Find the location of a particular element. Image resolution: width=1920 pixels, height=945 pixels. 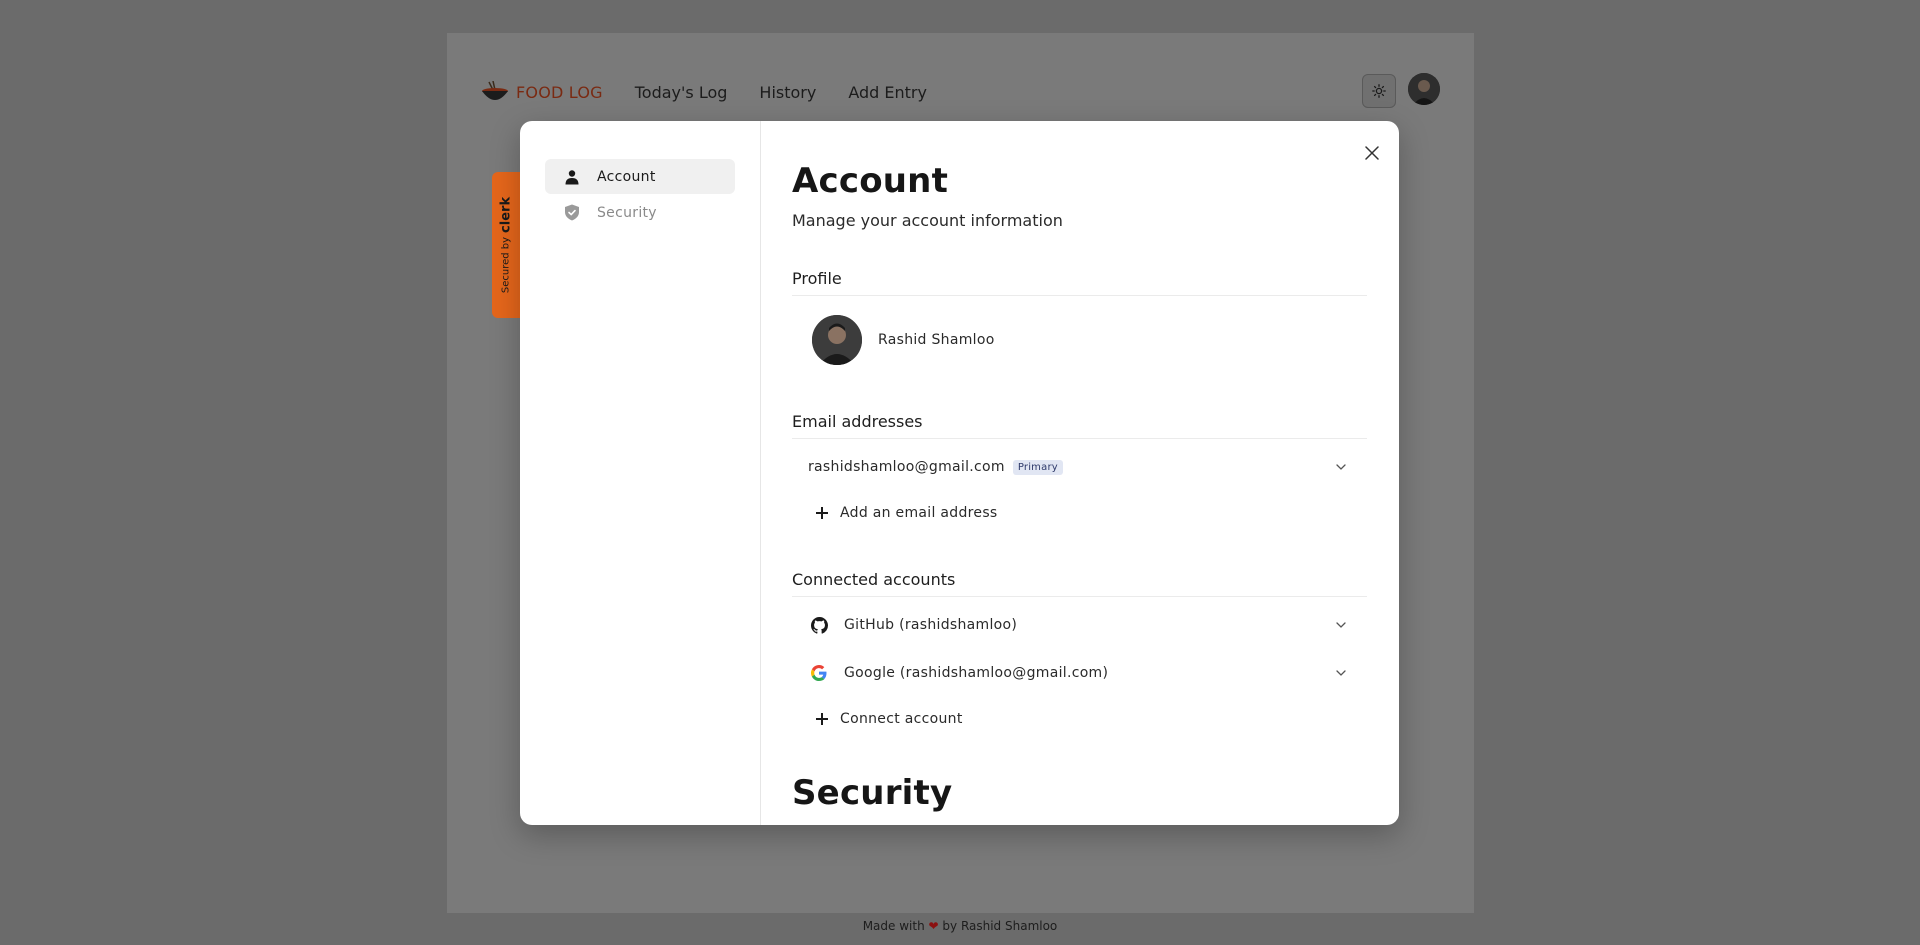

add-email-label: Add an email address is located at coordinates (919, 513).